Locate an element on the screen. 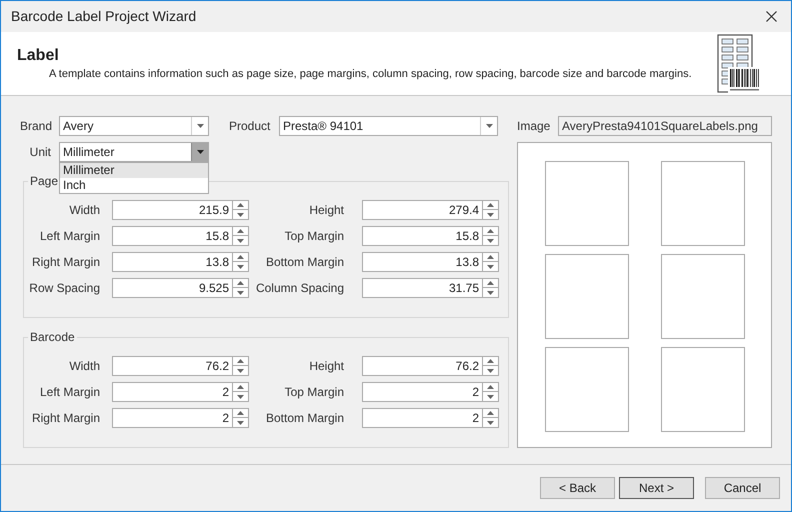  window-title: Barcode Label Project Wizard is located at coordinates (103, 16).